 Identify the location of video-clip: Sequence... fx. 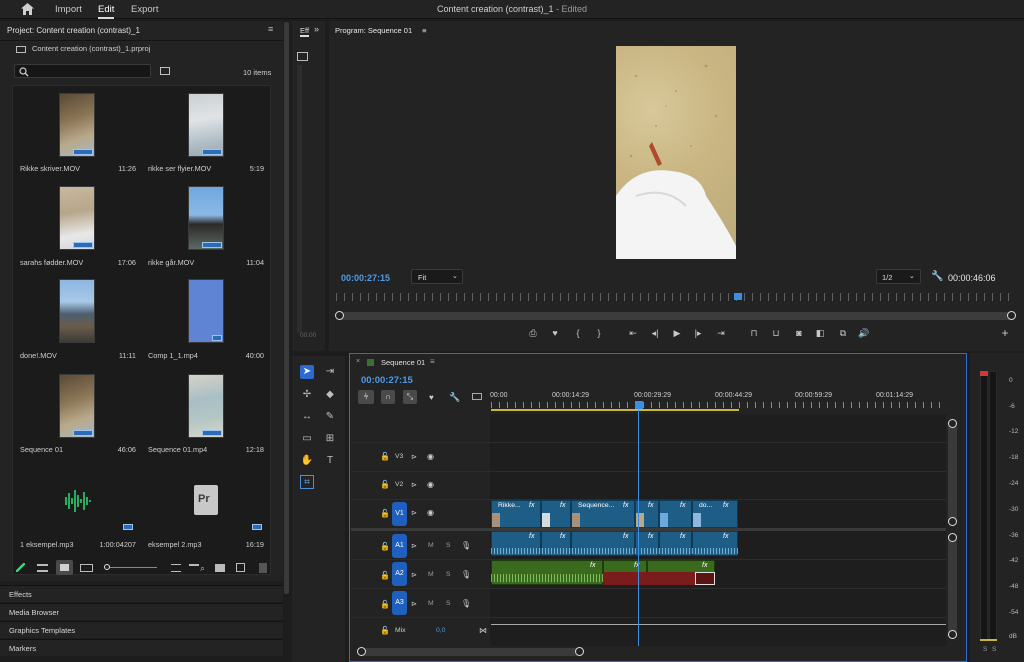
(603, 514).